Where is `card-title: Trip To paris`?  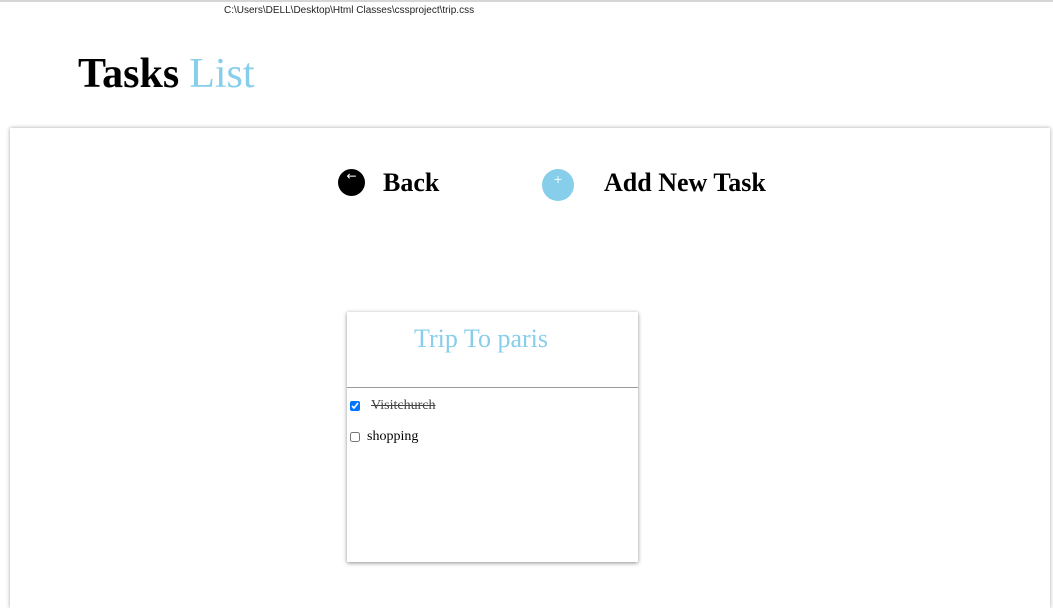 card-title: Trip To paris is located at coordinates (481, 338).